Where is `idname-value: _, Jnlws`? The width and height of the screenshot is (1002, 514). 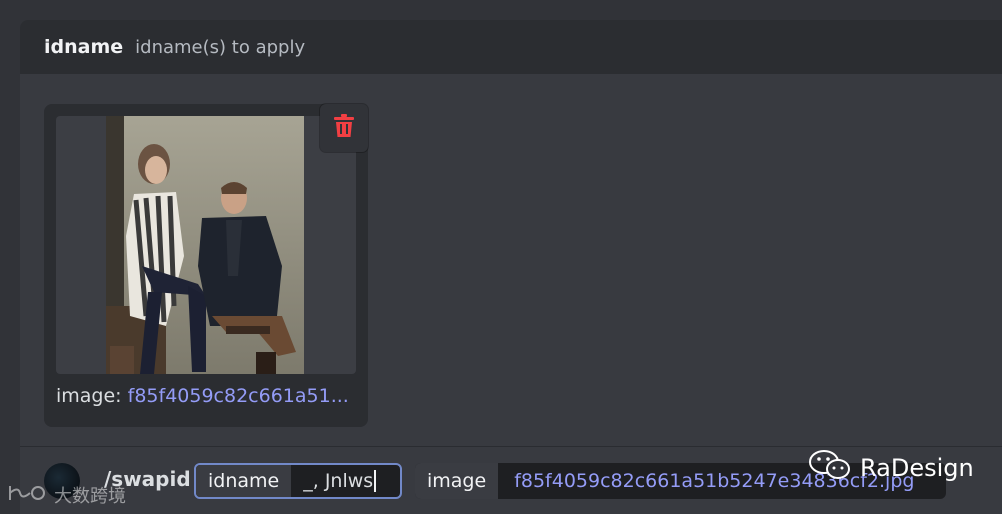 idname-value: _, Jnlws is located at coordinates (338, 481).